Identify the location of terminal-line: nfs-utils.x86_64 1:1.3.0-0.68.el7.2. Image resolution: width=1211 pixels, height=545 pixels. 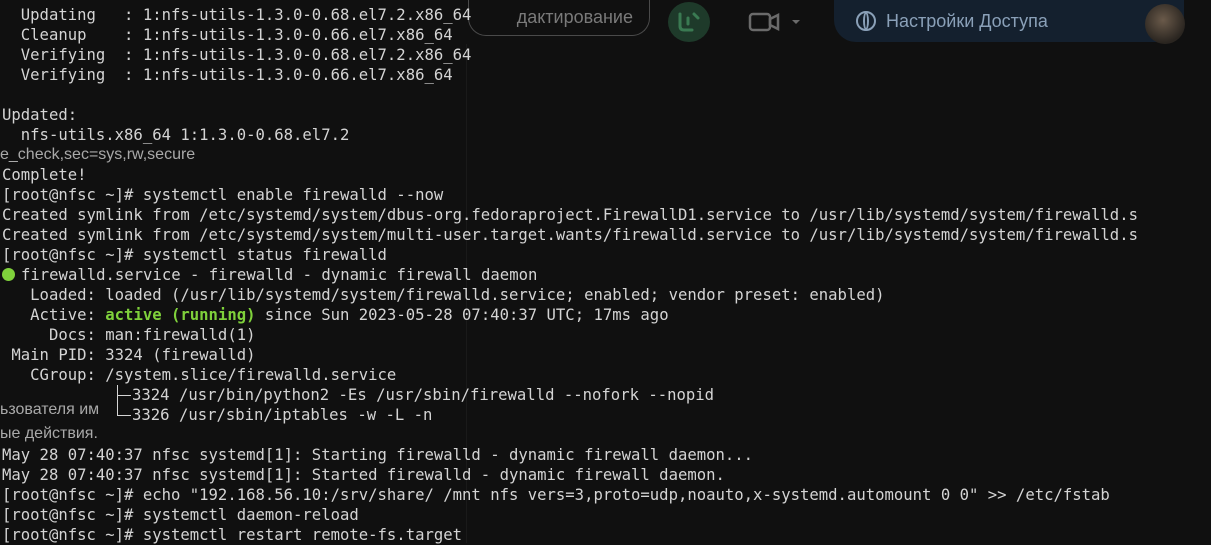
(176, 135).